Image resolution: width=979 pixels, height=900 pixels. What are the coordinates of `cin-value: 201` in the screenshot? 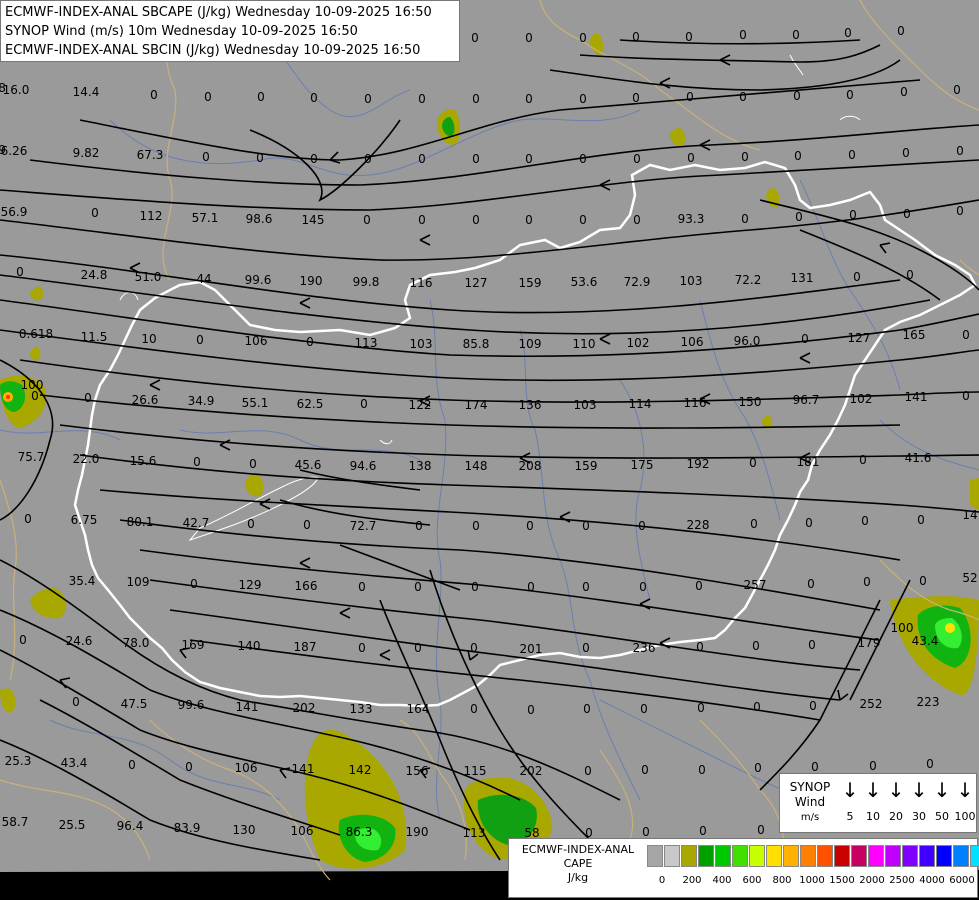 It's located at (531, 649).